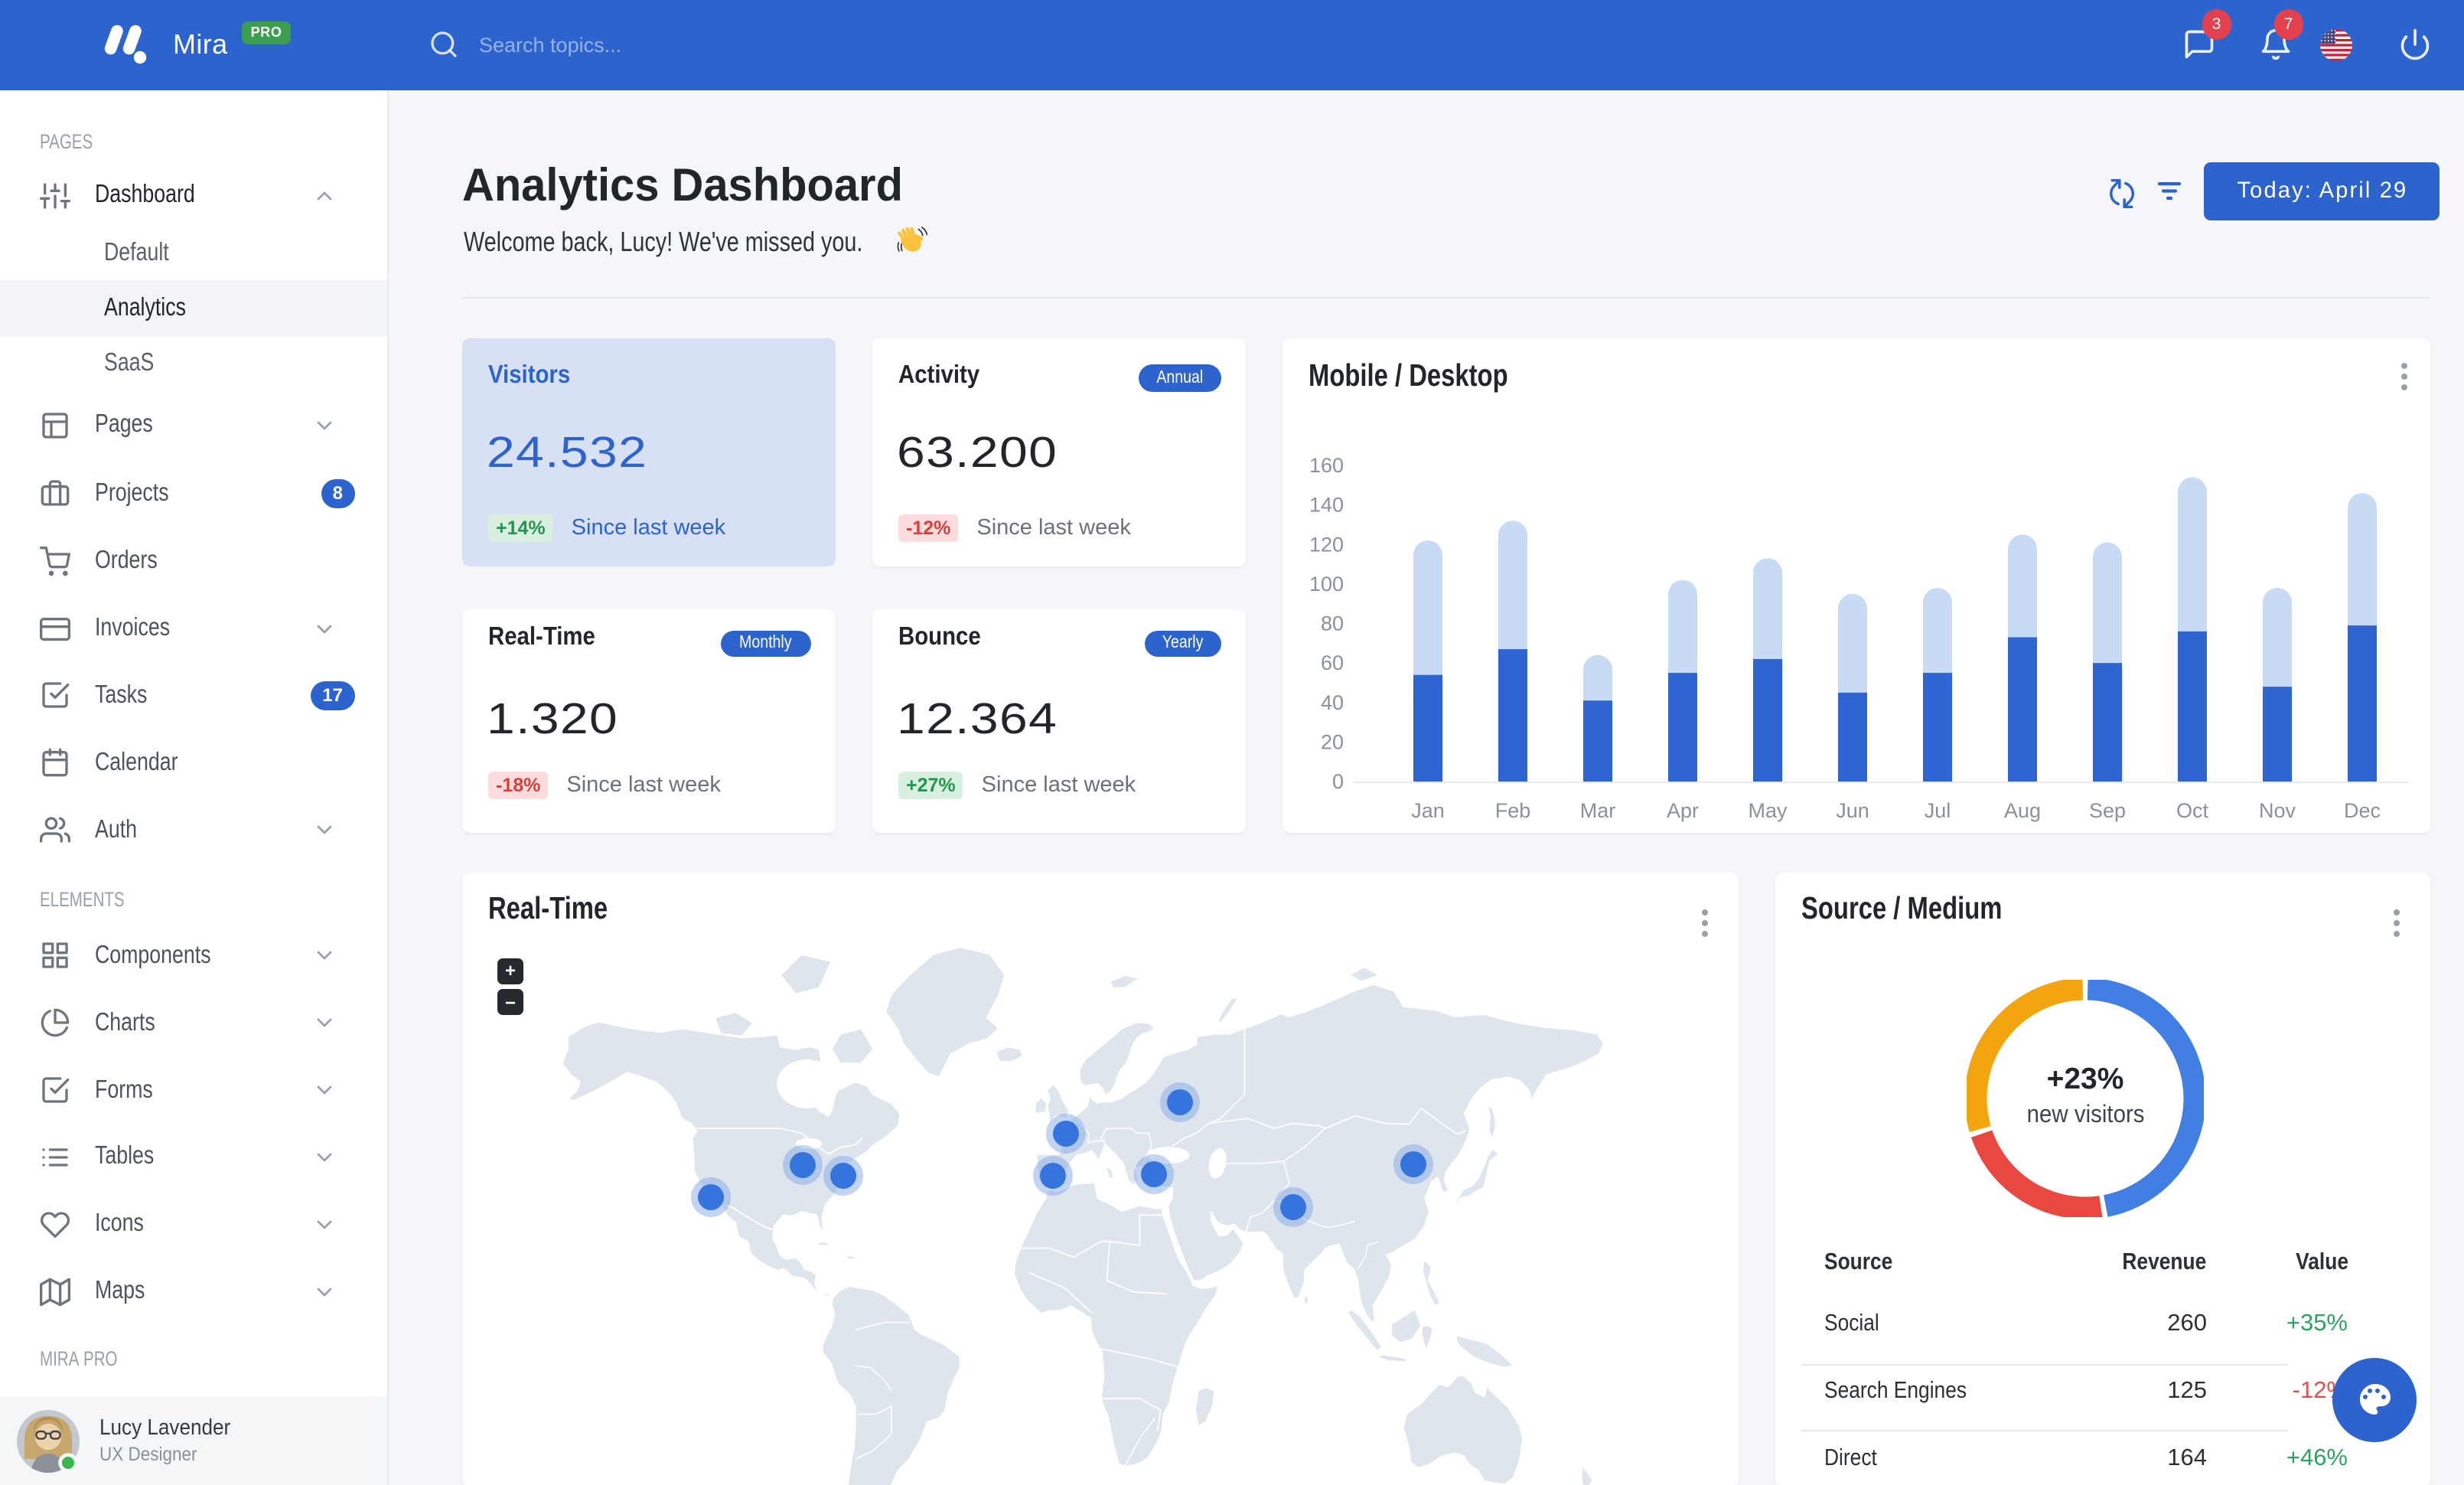  I want to click on svg-text: 80, so click(1332, 623).